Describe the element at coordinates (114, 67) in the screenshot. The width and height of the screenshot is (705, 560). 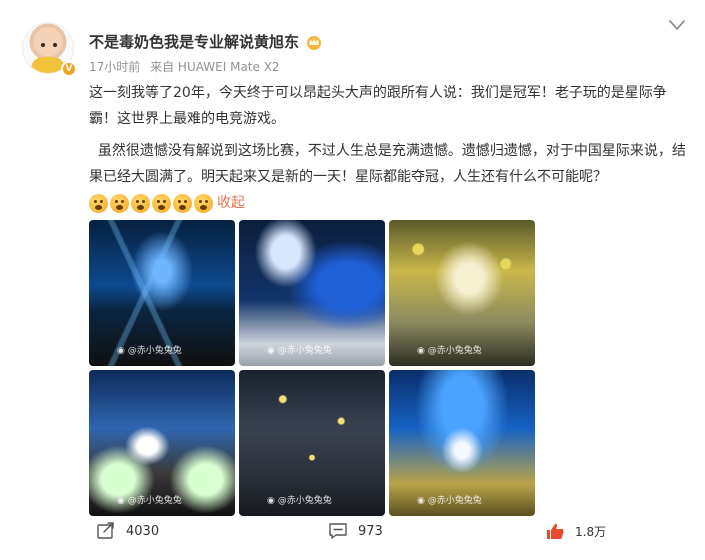
I see `post-time: 17小时前` at that location.